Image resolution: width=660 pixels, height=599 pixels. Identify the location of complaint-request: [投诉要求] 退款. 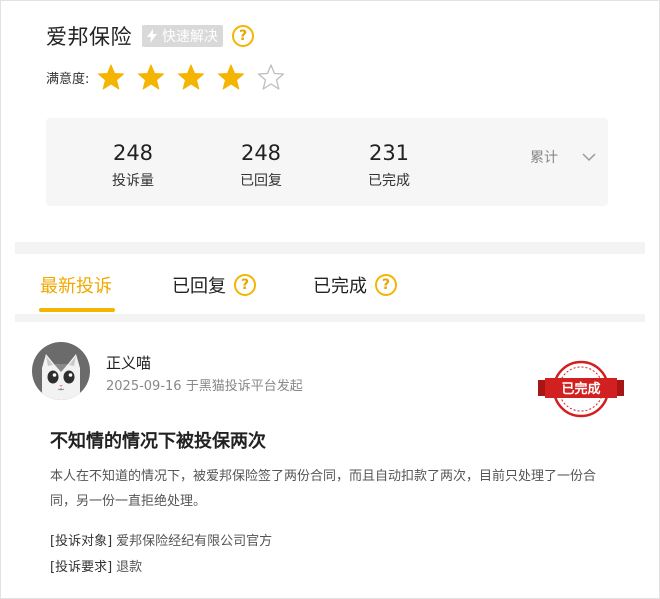
(96, 565).